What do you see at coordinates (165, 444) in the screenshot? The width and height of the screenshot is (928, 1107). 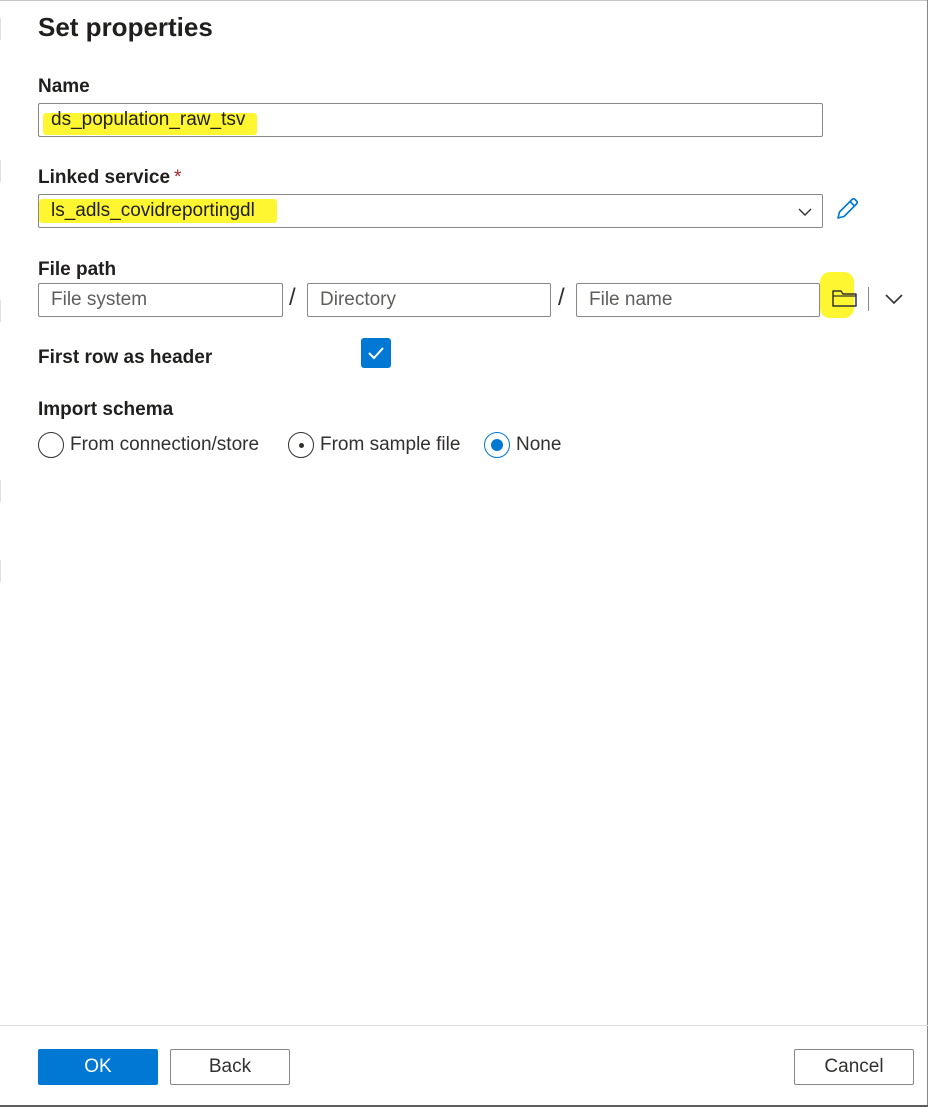 I see `radio-label: From connection/store` at bounding box center [165, 444].